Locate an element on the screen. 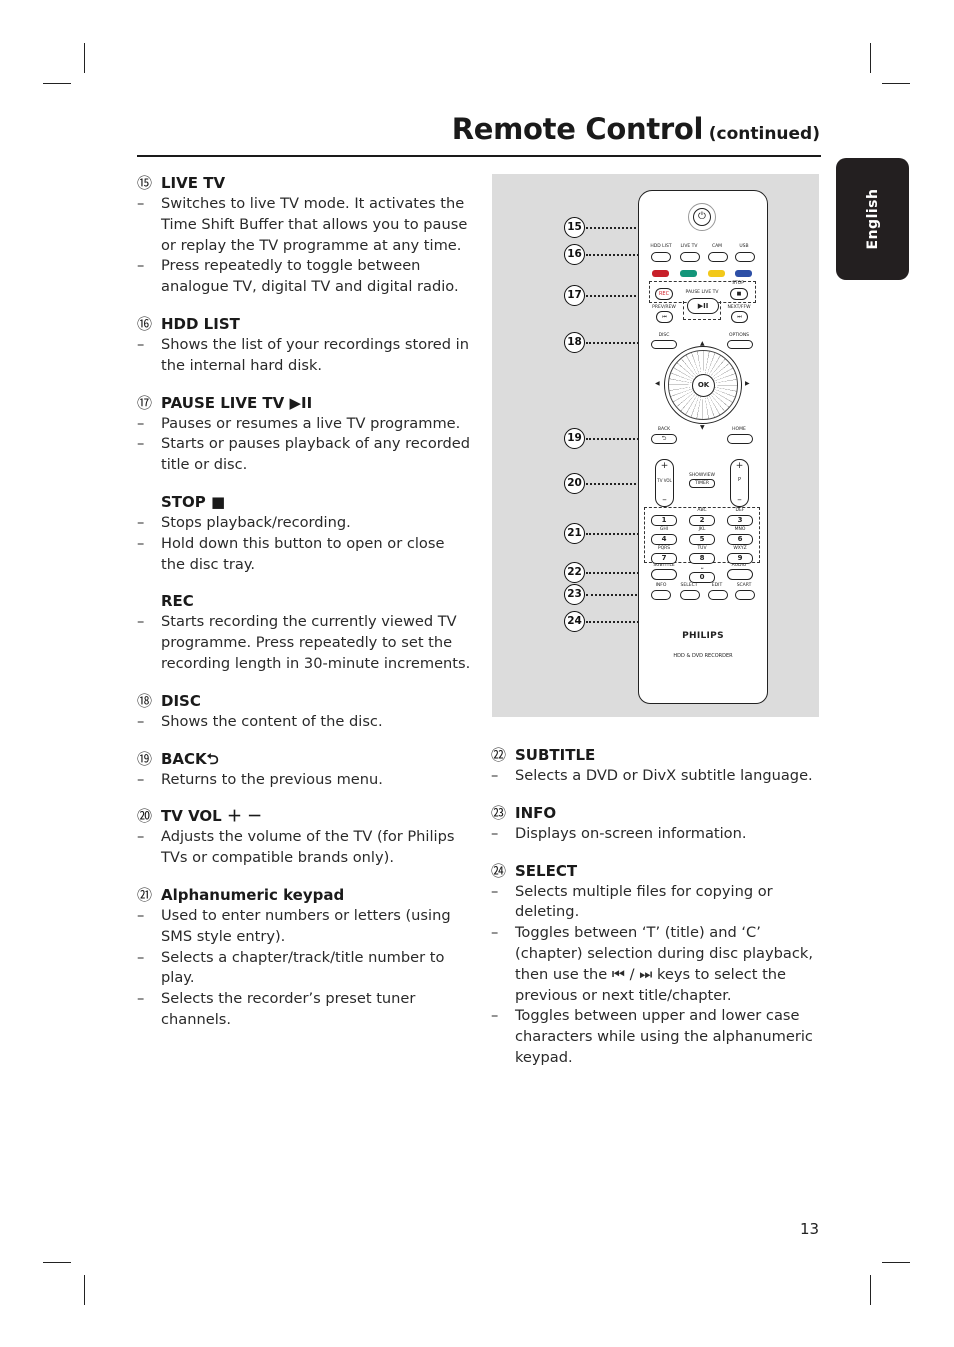 The width and height of the screenshot is (954, 1347). callout-23: 23 is located at coordinates (574, 594).